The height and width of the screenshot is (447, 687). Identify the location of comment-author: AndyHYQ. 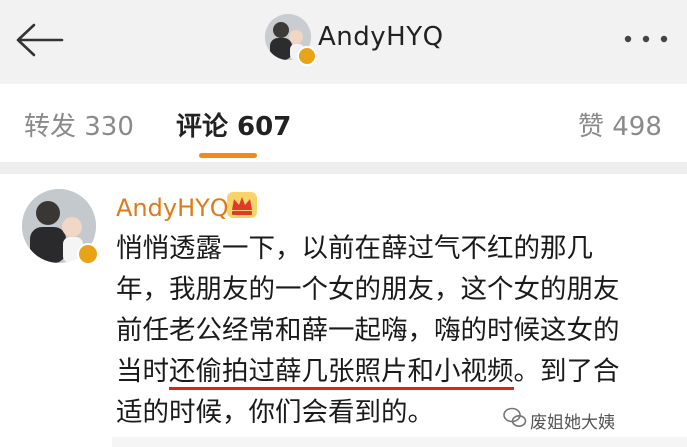
(172, 208).